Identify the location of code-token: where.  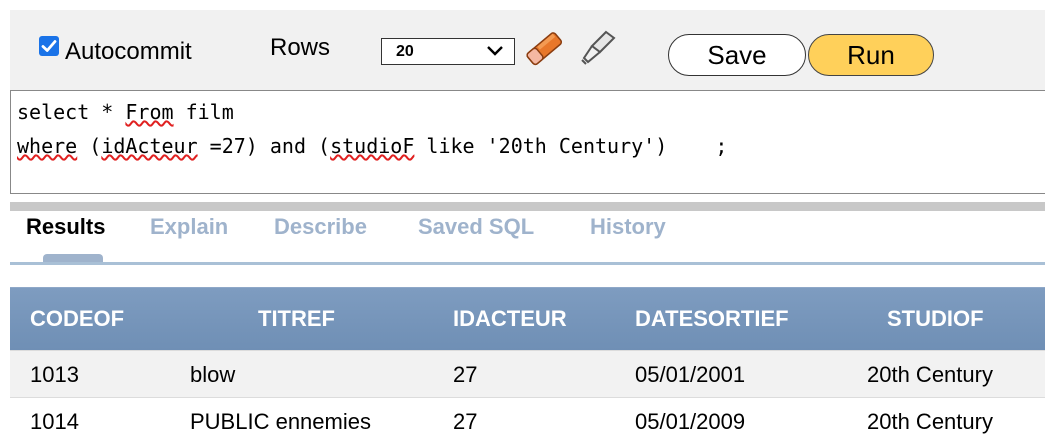
(47, 146).